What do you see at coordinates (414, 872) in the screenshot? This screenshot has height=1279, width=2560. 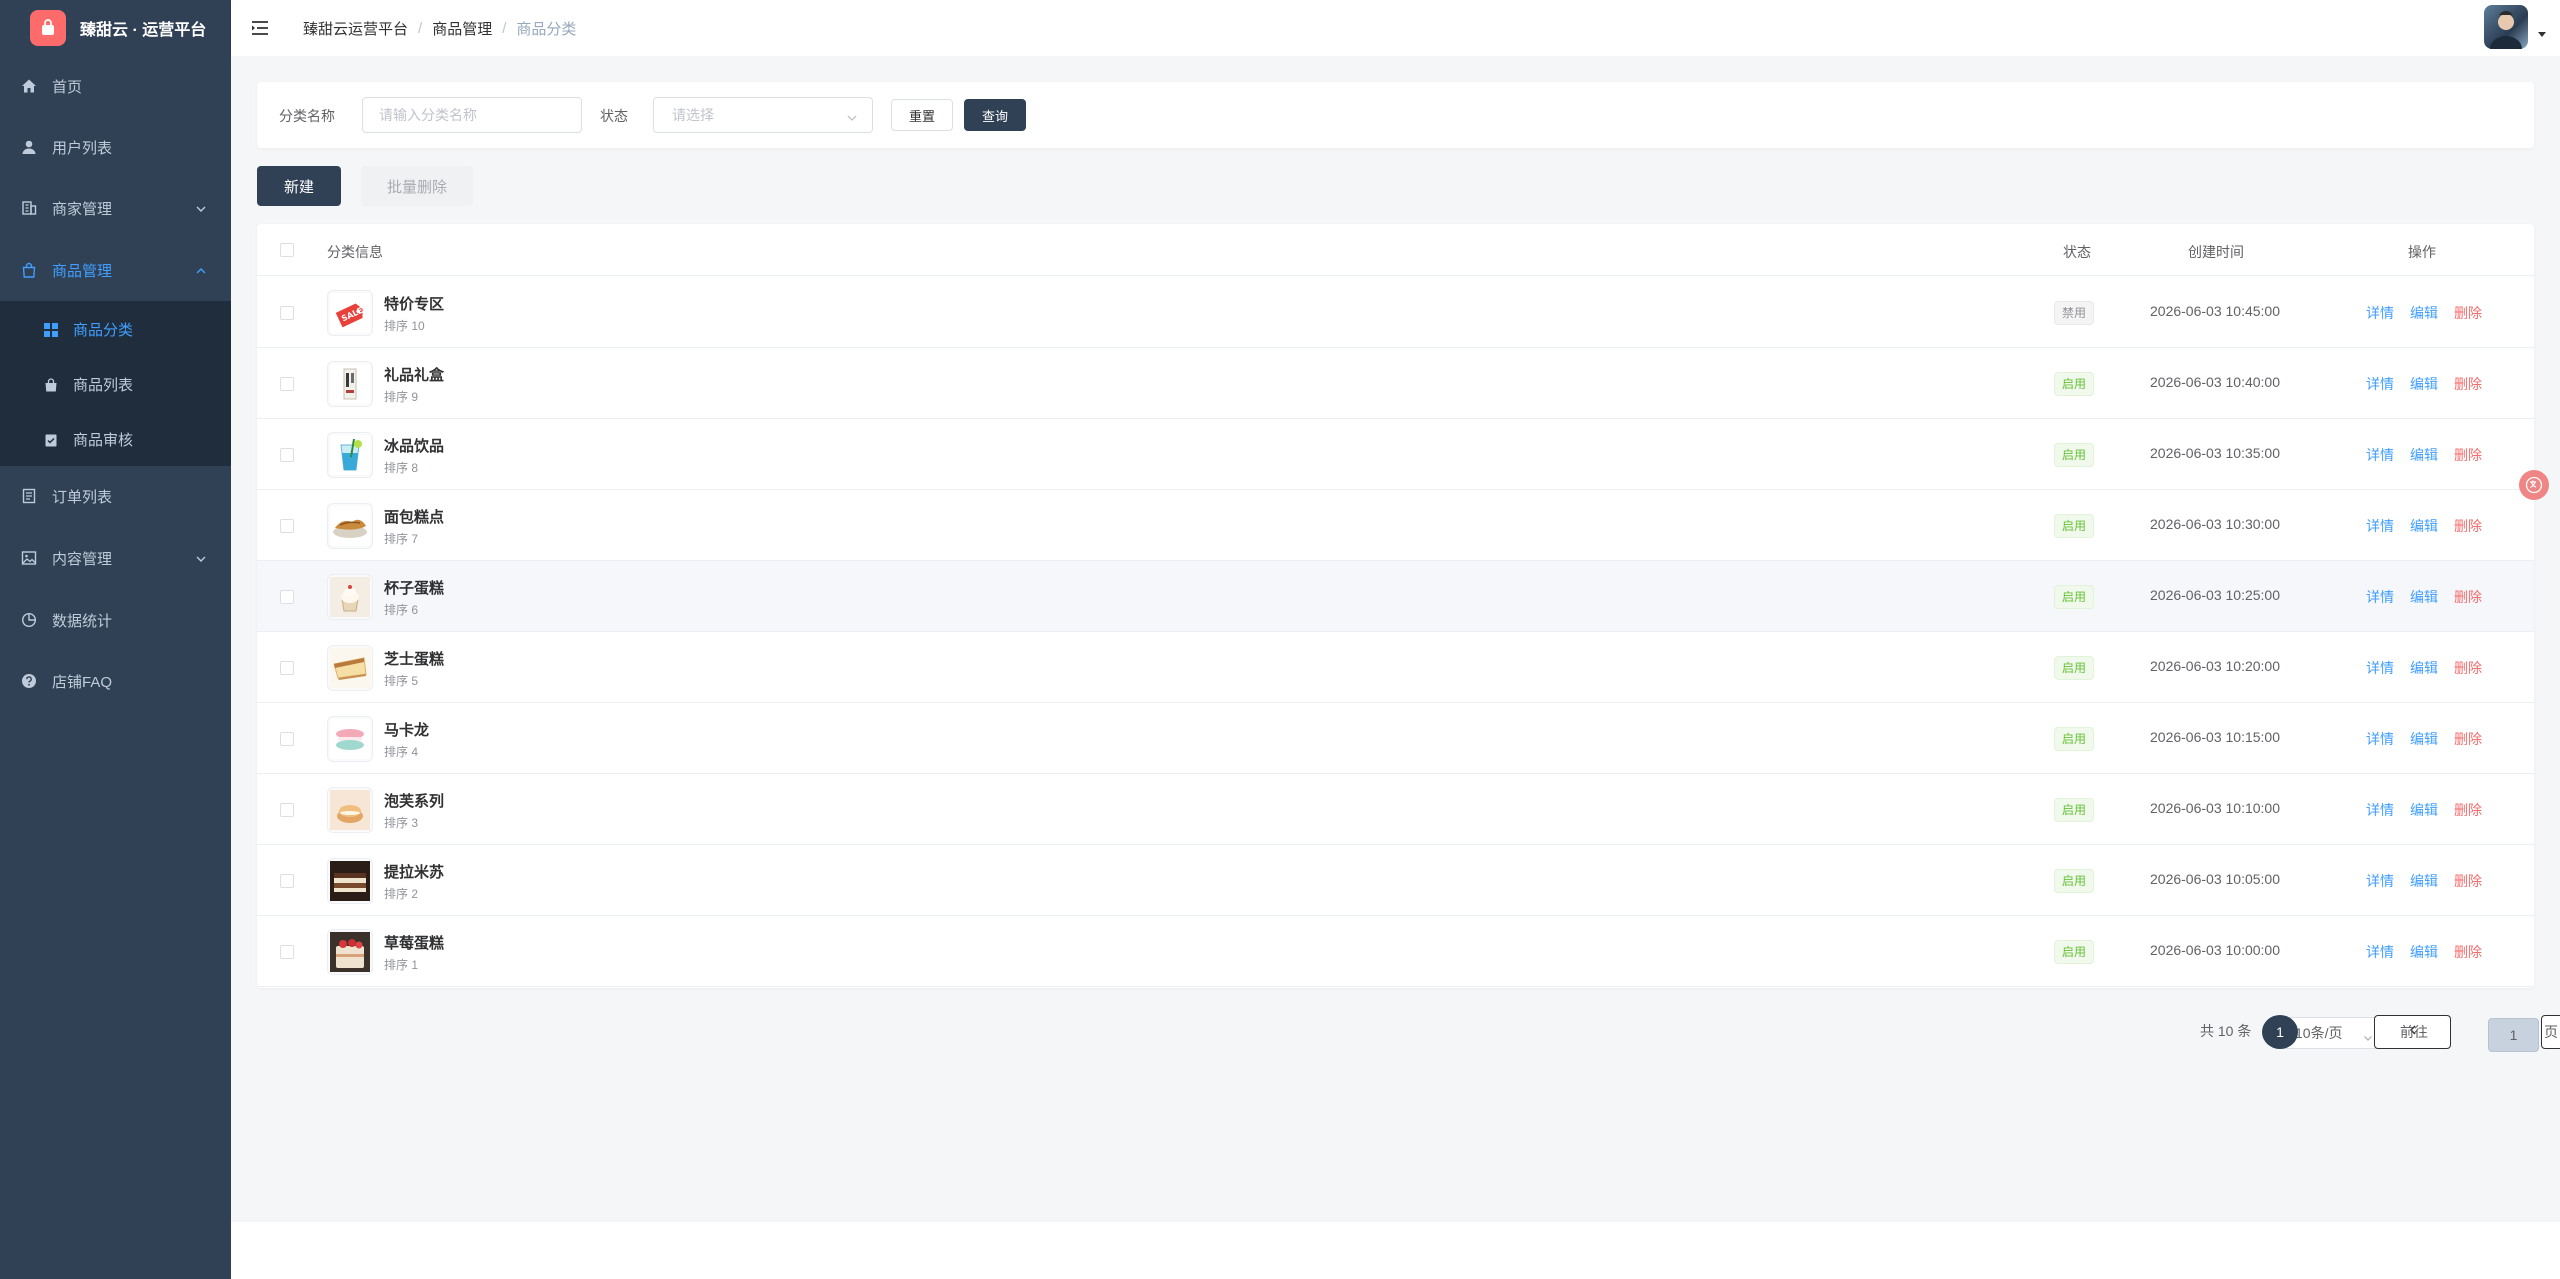 I see `category-name: 提拉米苏` at bounding box center [414, 872].